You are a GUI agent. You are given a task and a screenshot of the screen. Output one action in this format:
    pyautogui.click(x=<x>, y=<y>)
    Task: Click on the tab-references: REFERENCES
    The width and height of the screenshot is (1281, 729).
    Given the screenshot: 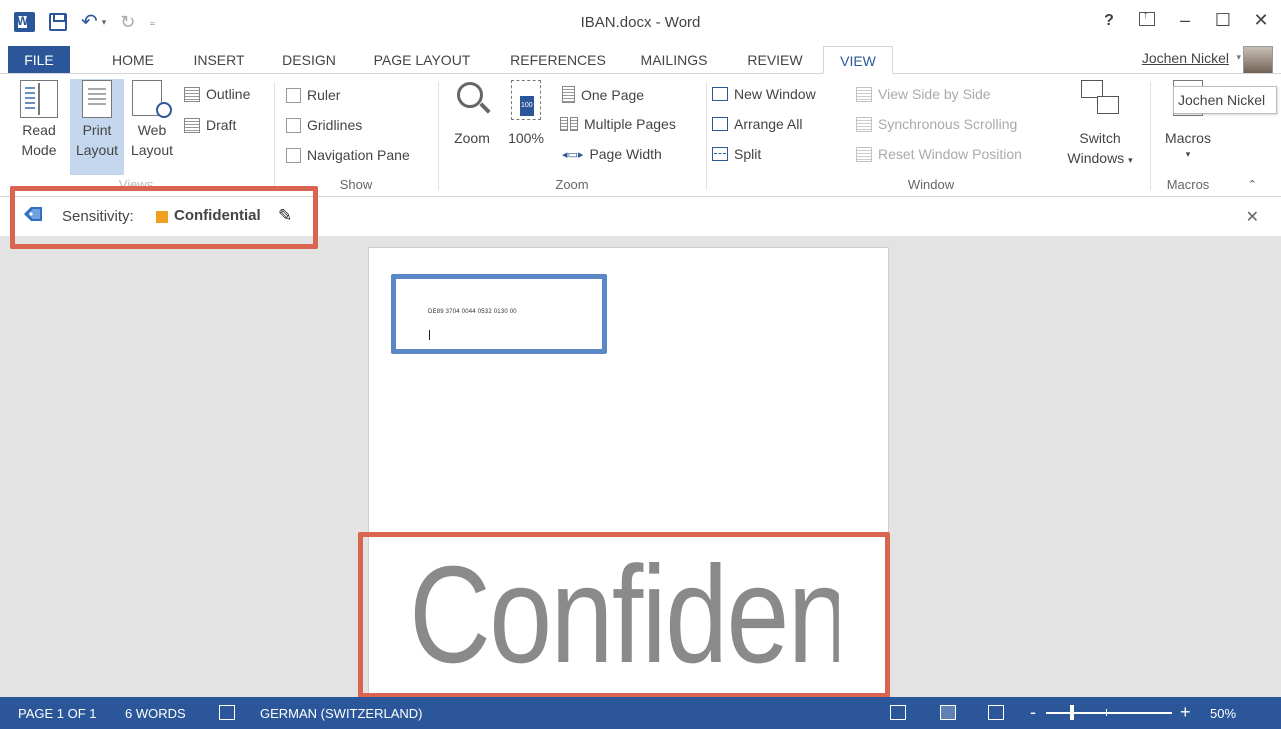 What is the action you would take?
    pyautogui.click(x=558, y=60)
    